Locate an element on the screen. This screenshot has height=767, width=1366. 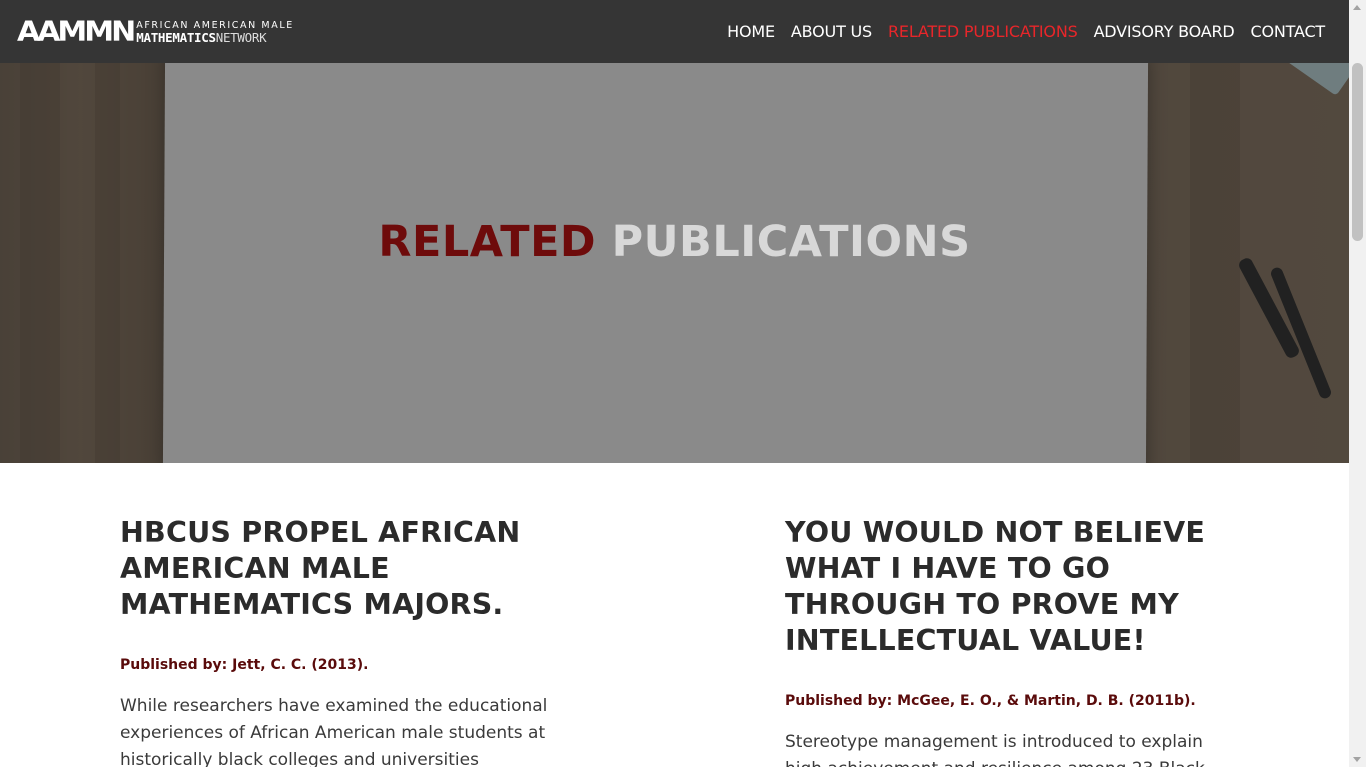
scroll-up-arrow-icon is located at coordinates (1357, 7).